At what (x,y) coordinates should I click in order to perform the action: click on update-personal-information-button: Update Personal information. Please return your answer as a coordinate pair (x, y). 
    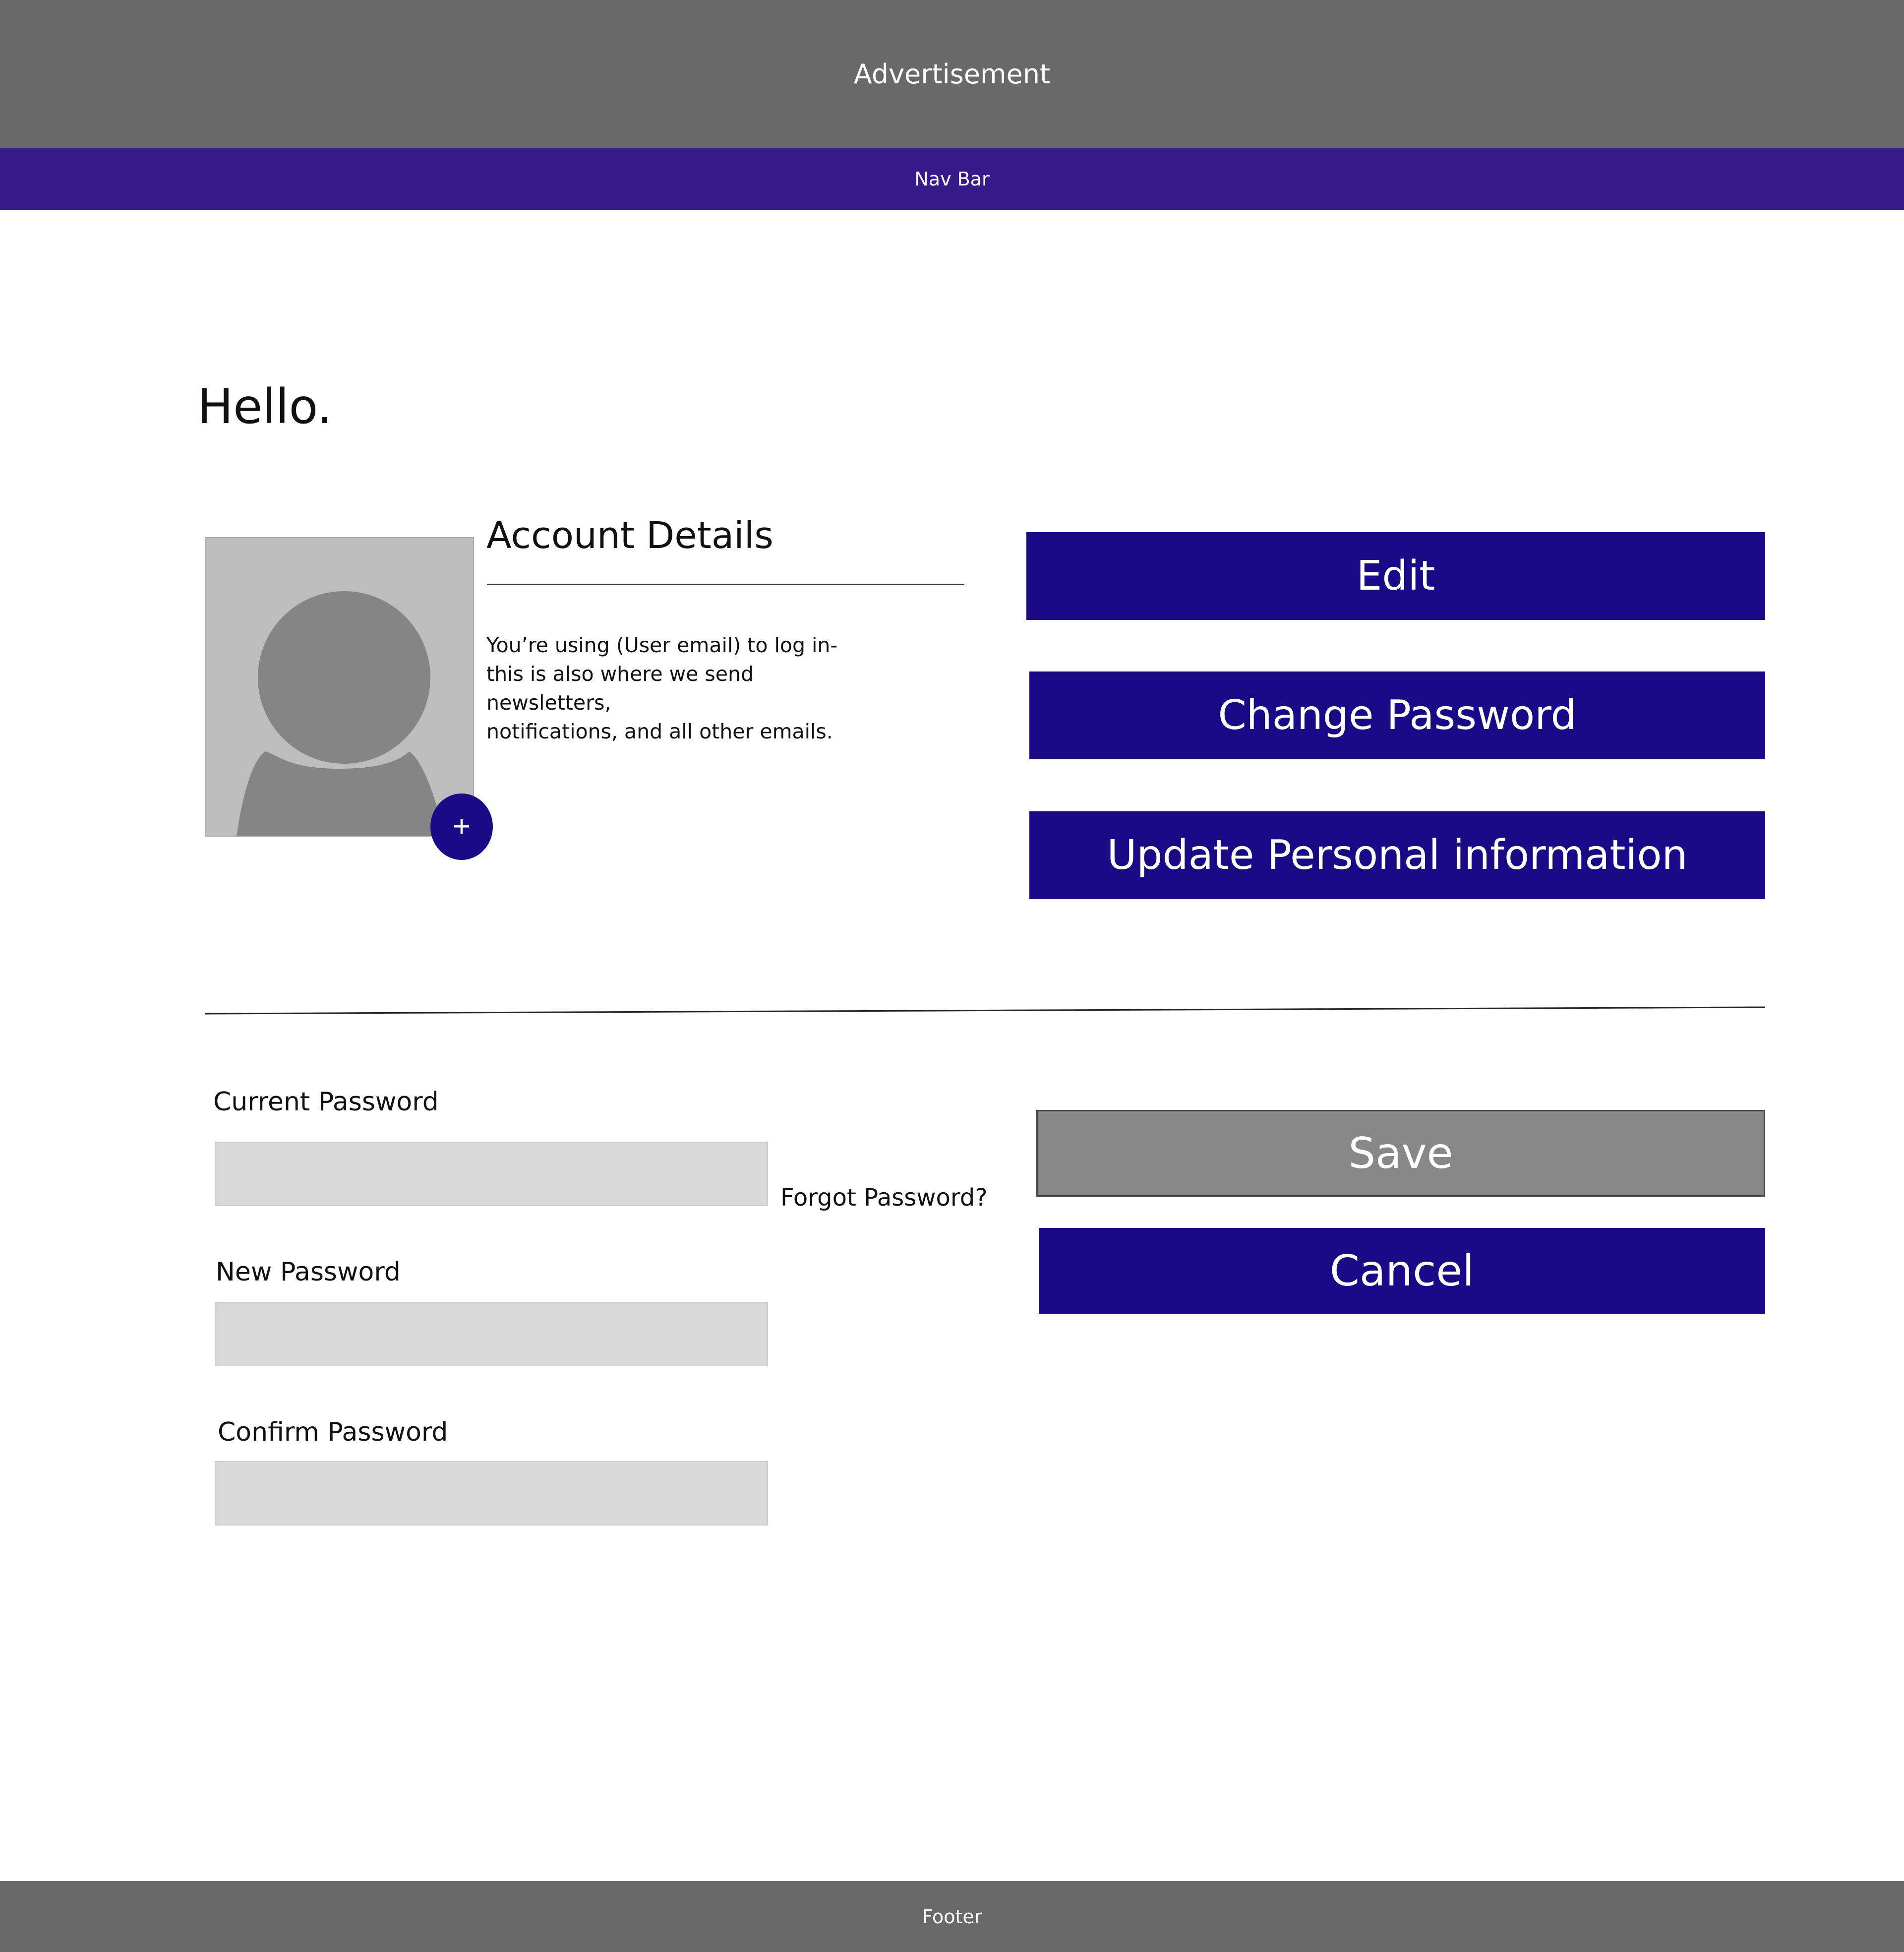
    Looking at the image, I should click on (1397, 855).